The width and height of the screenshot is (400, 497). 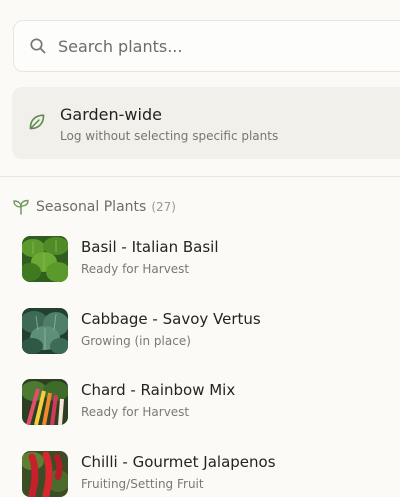 What do you see at coordinates (171, 319) in the screenshot?
I see `plant-name: Cabbage - Savoy Vertus` at bounding box center [171, 319].